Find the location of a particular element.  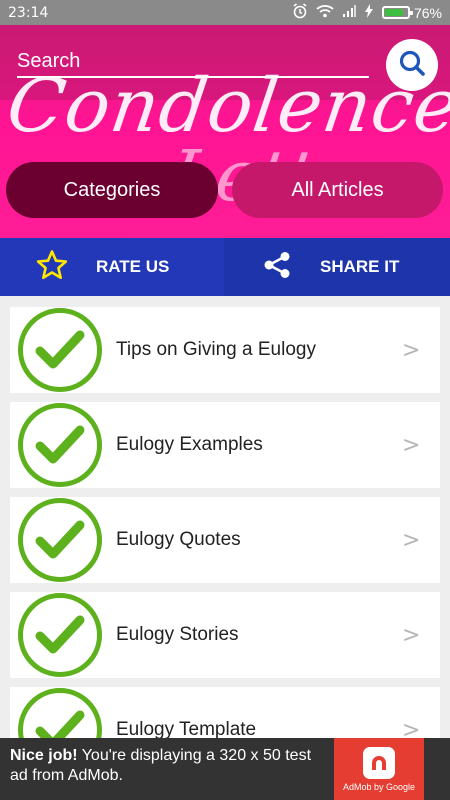

rate-us-button: RATE US is located at coordinates (112, 267).